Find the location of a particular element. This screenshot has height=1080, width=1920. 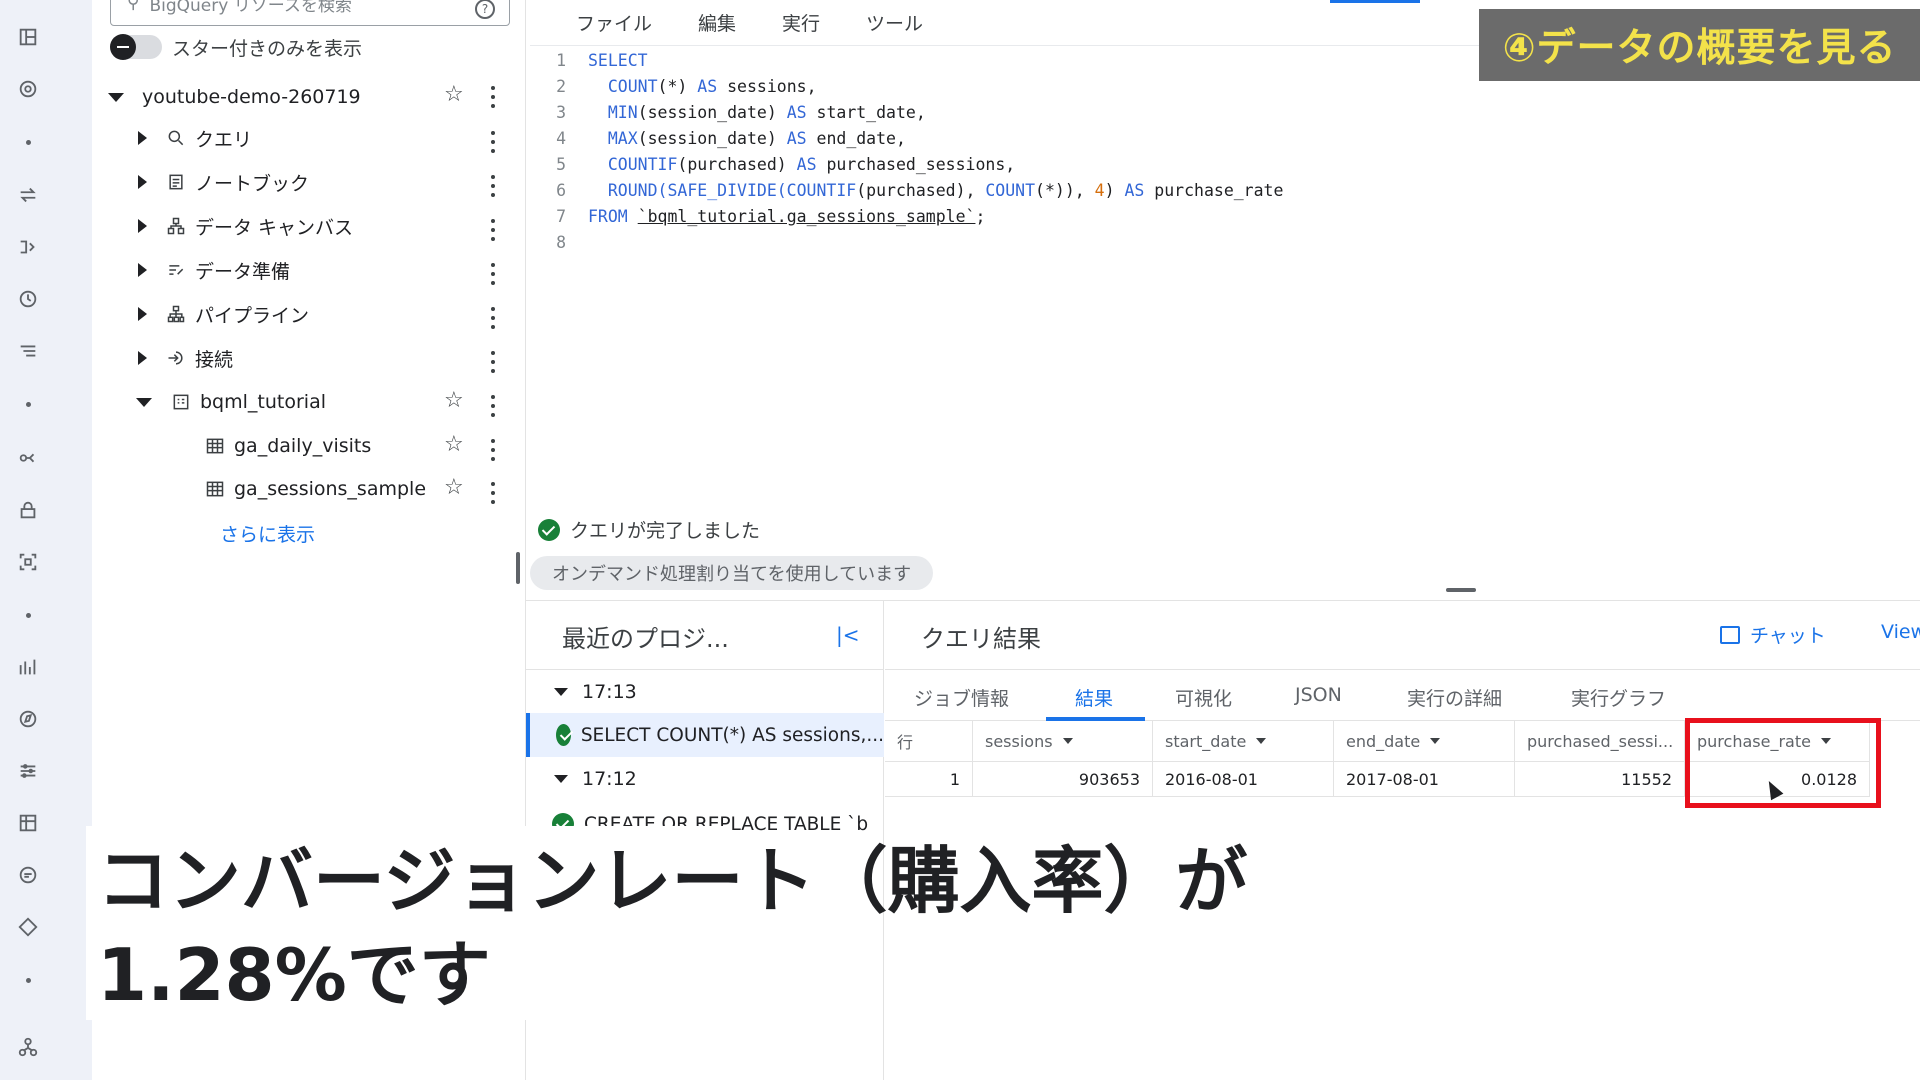

transfer-icon is located at coordinates (28, 195).